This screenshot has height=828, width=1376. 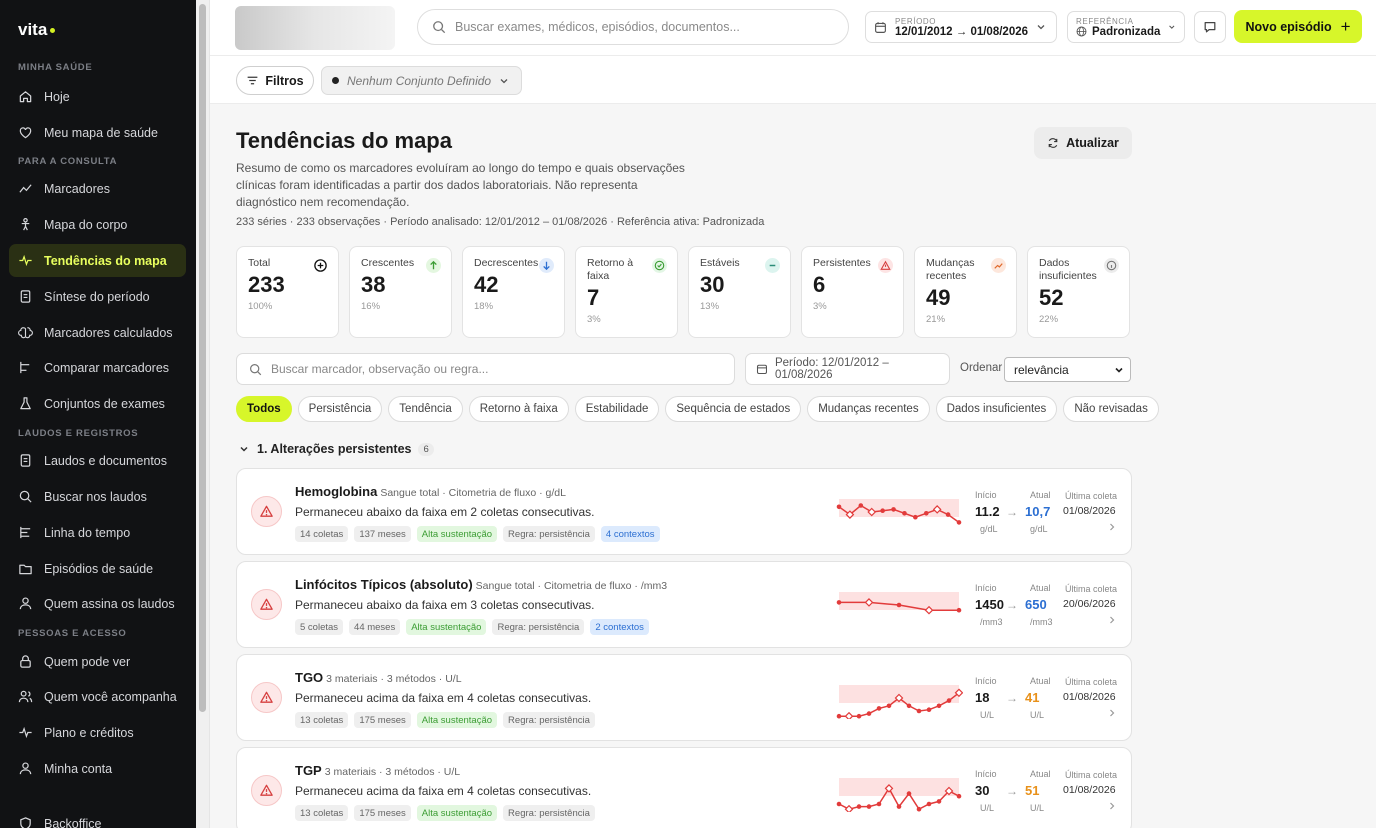 What do you see at coordinates (97, 460) in the screenshot?
I see `sidebar-item-9: Laudos e documentos` at bounding box center [97, 460].